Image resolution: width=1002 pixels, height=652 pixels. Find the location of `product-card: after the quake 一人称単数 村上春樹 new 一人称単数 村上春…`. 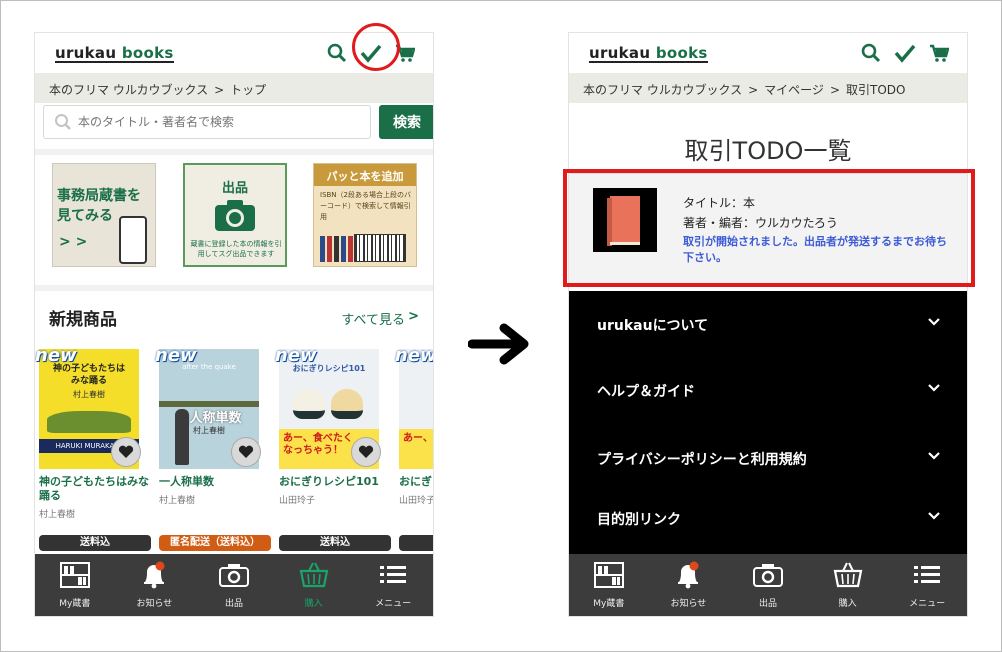

product-card: after the quake 一人称単数 村上春樹 new 一人称単数 村上春… is located at coordinates (213, 452).